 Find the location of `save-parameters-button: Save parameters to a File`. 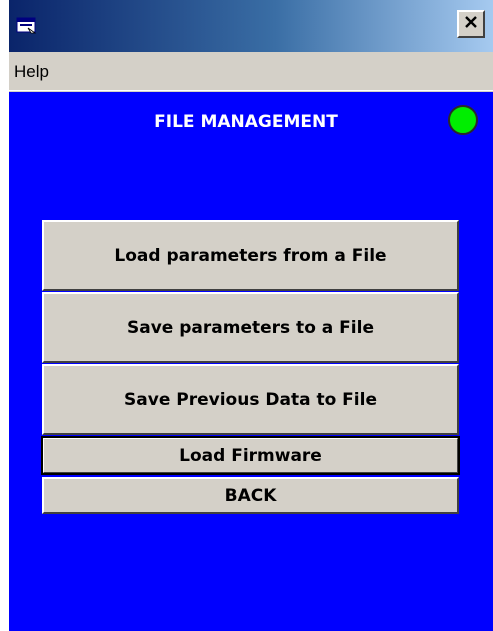

save-parameters-button: Save parameters to a File is located at coordinates (250, 327).